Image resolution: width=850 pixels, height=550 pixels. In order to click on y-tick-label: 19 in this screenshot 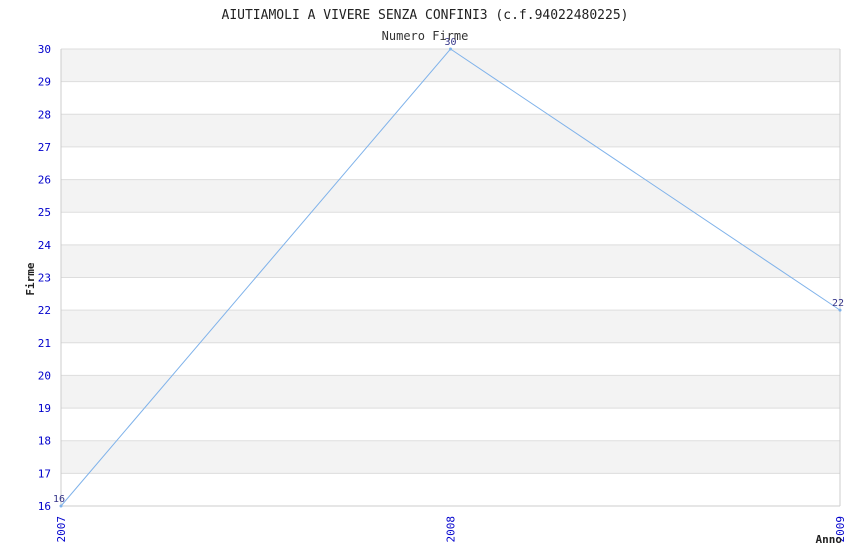, I will do `click(44, 408)`.